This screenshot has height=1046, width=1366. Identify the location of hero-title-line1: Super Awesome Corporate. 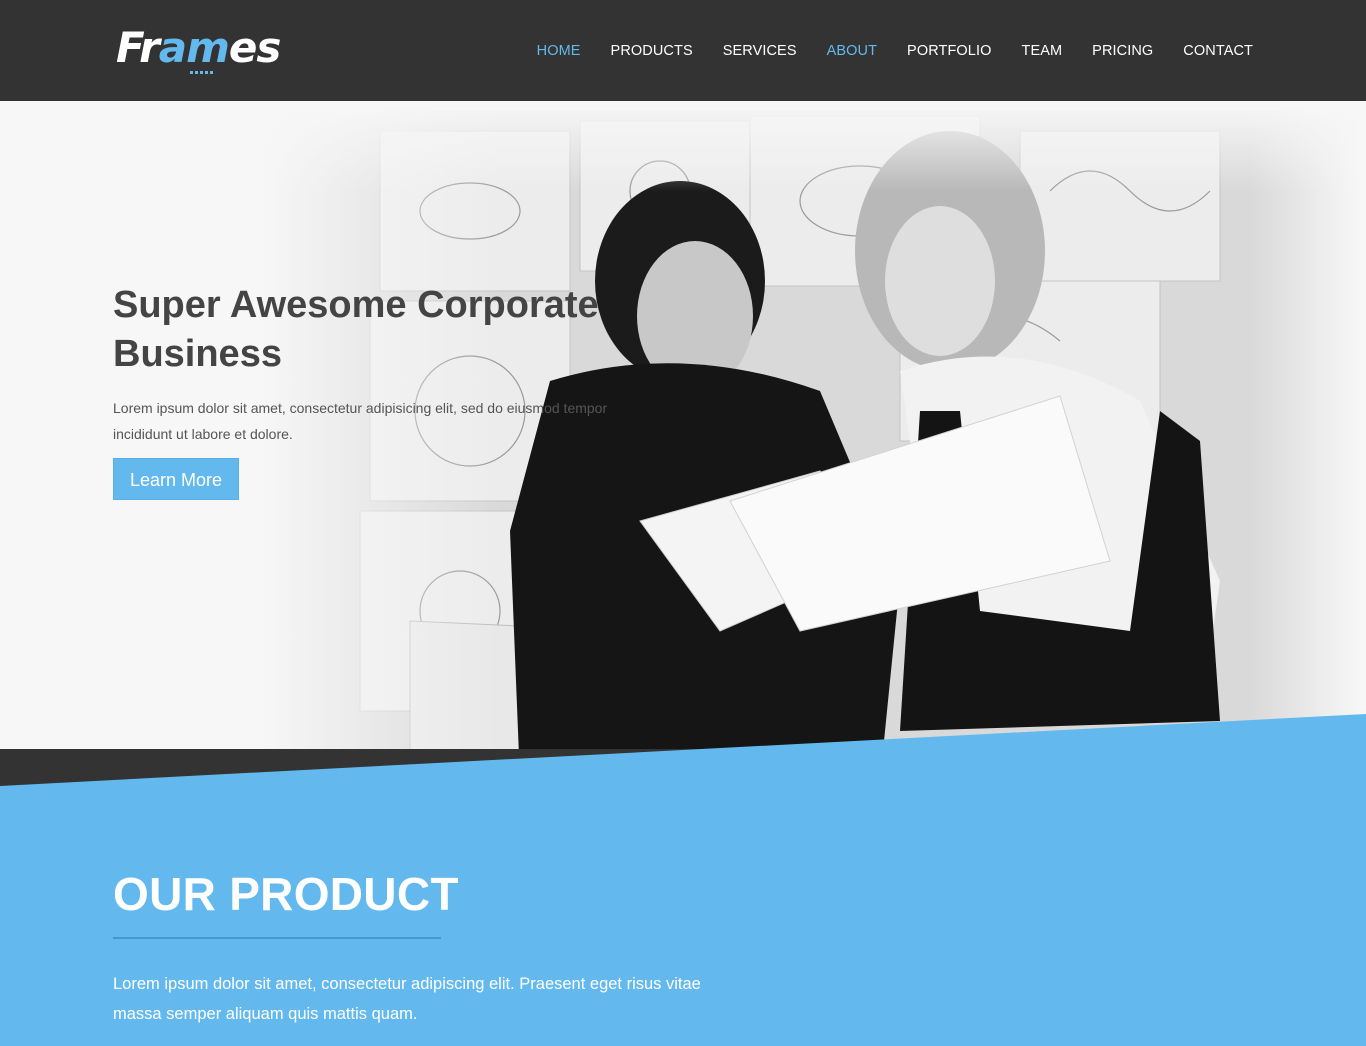
(356, 305).